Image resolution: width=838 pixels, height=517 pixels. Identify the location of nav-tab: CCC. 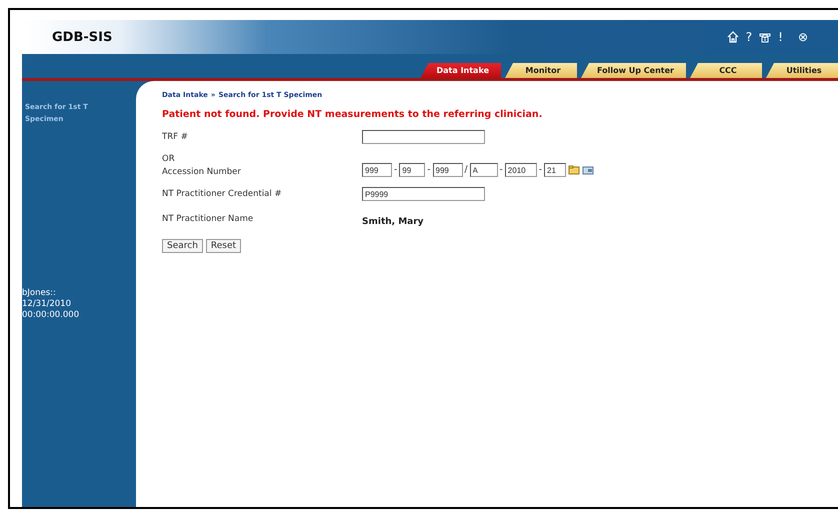
(726, 70).